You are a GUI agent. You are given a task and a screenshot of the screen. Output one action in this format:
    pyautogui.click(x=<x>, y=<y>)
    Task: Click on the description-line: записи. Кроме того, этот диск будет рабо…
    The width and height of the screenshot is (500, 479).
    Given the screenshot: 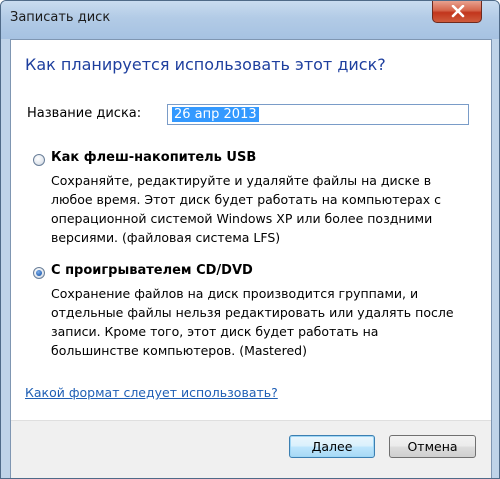 What is the action you would take?
    pyautogui.click(x=215, y=331)
    